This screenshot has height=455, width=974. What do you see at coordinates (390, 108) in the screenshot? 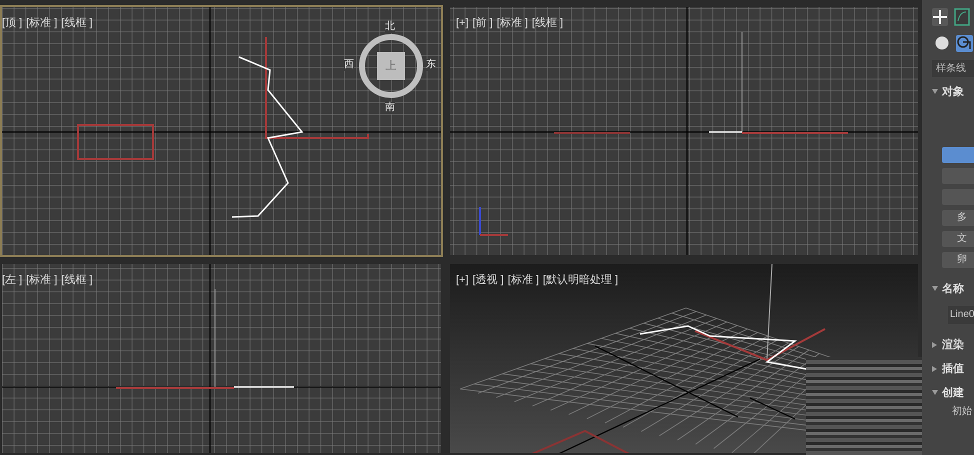
I see `compass-direction-label: 南` at bounding box center [390, 108].